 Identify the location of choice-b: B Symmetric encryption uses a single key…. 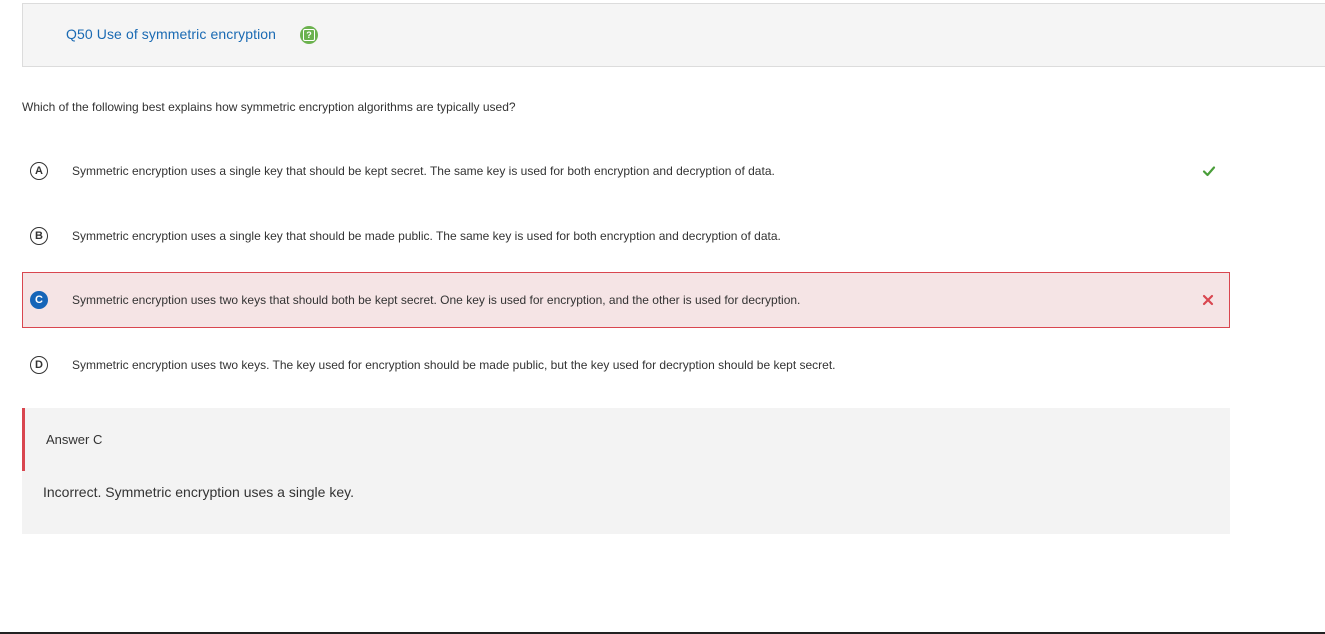
(626, 236).